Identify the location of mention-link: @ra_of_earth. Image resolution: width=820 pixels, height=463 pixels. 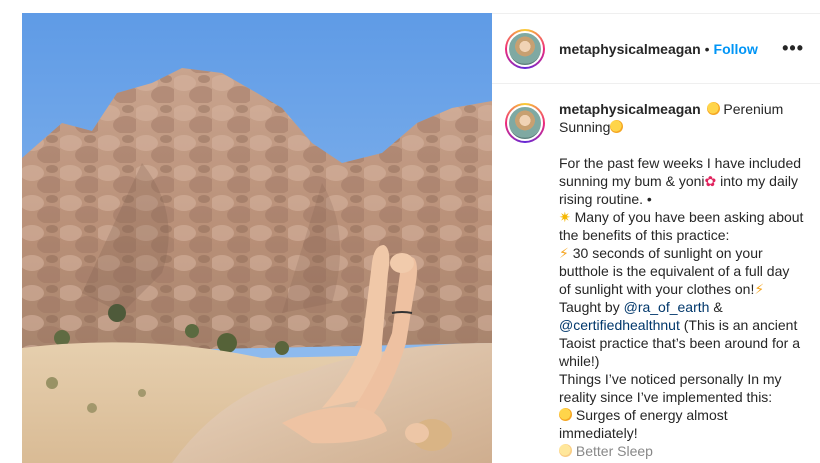
(667, 307).